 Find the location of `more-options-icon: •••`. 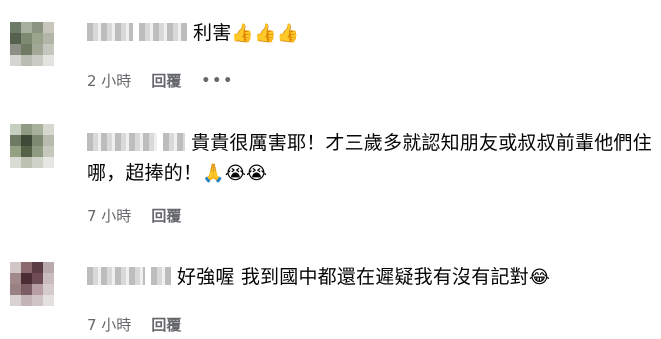

more-options-icon: ••• is located at coordinates (217, 81).